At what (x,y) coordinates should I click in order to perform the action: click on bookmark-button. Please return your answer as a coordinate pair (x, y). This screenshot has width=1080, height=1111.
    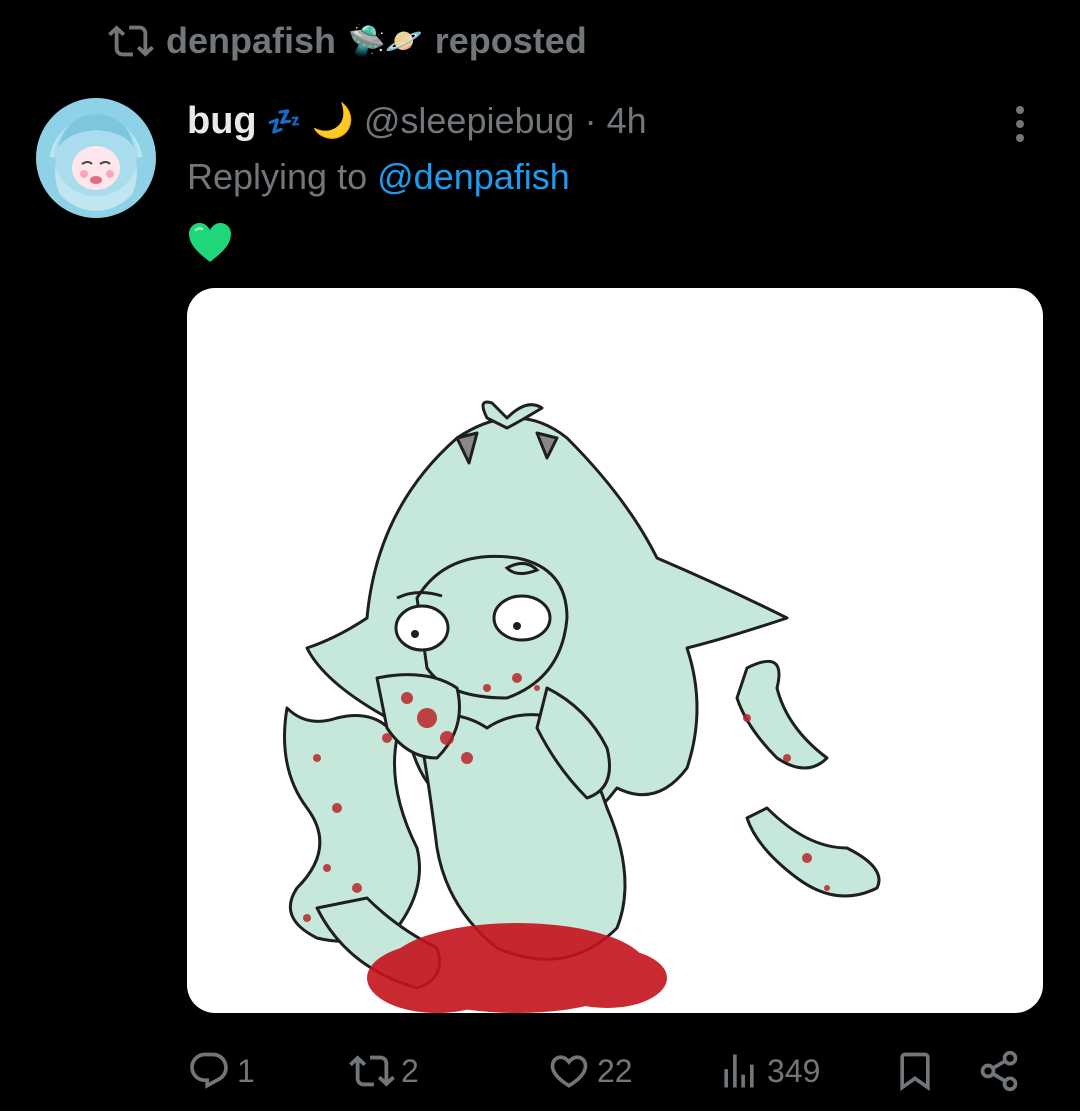
    Looking at the image, I should click on (915, 1071).